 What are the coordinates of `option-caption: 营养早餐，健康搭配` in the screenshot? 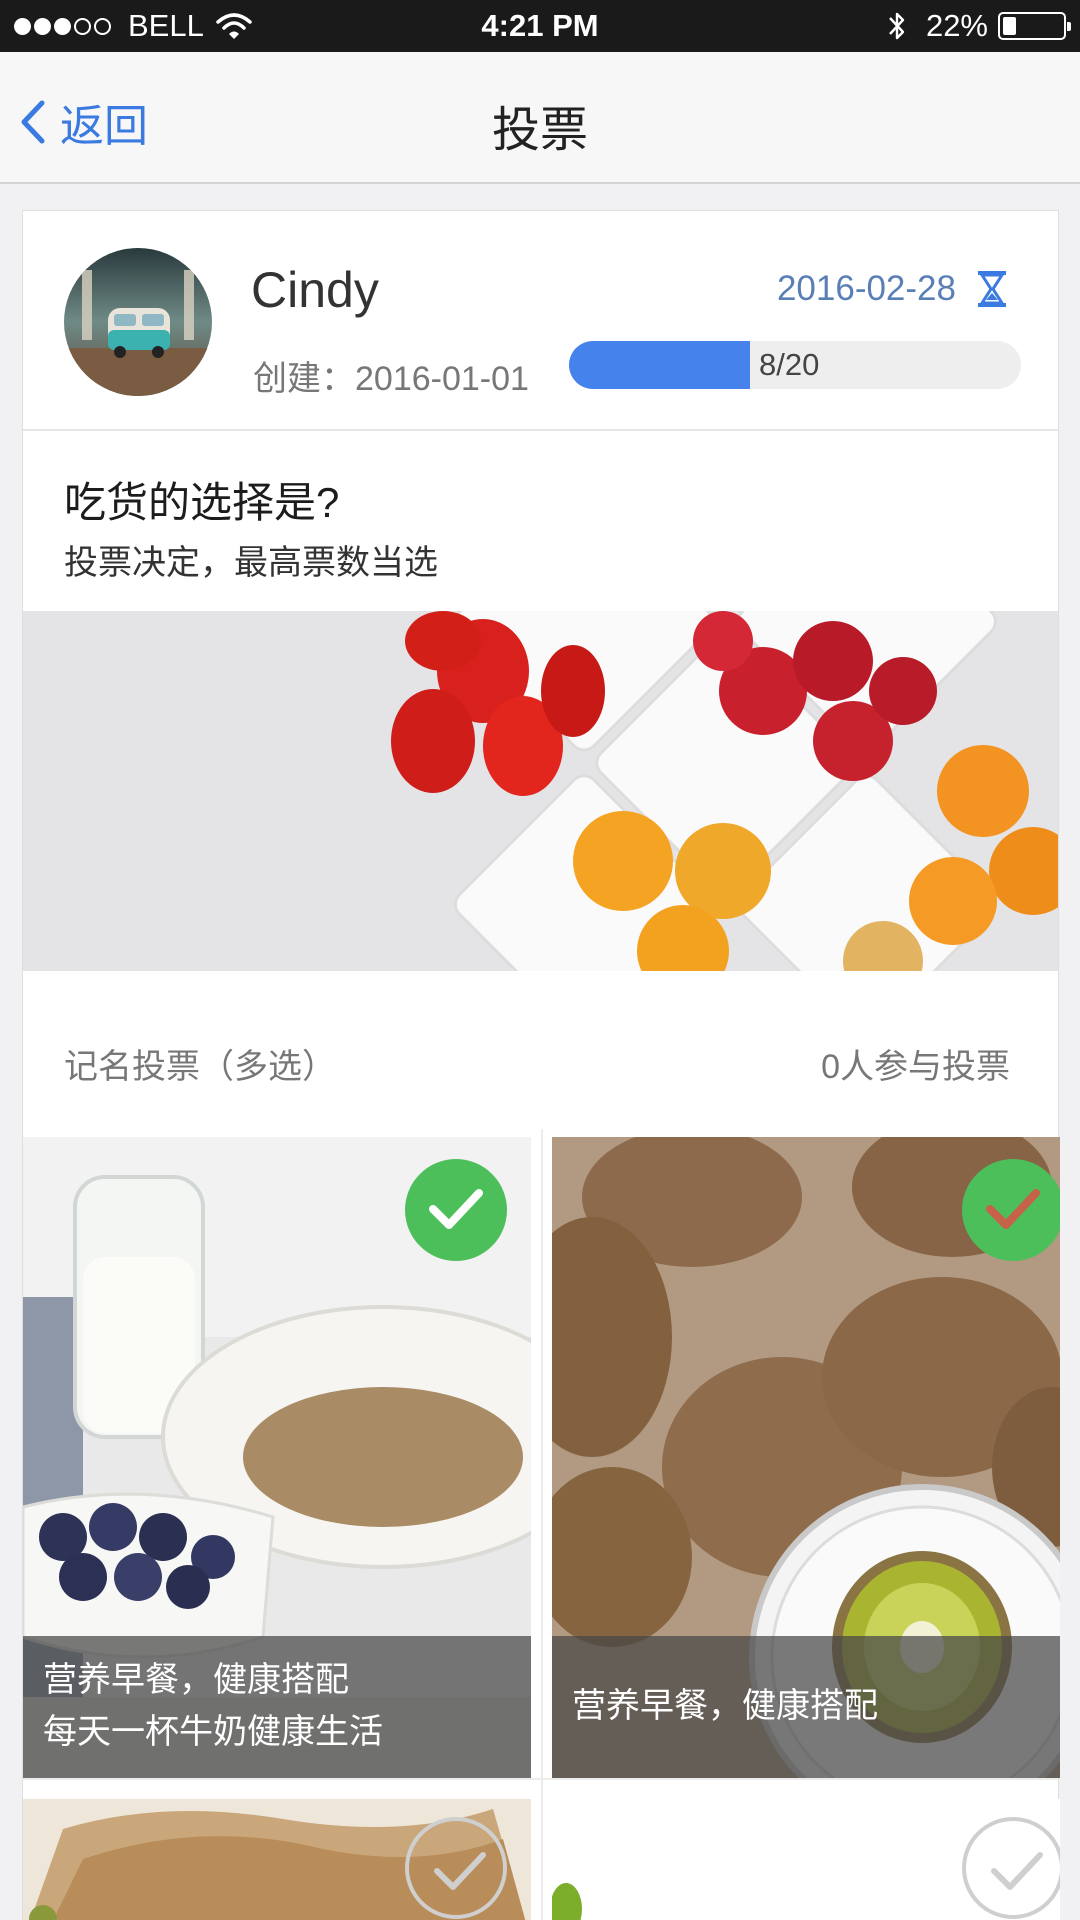 It's located at (806, 1707).